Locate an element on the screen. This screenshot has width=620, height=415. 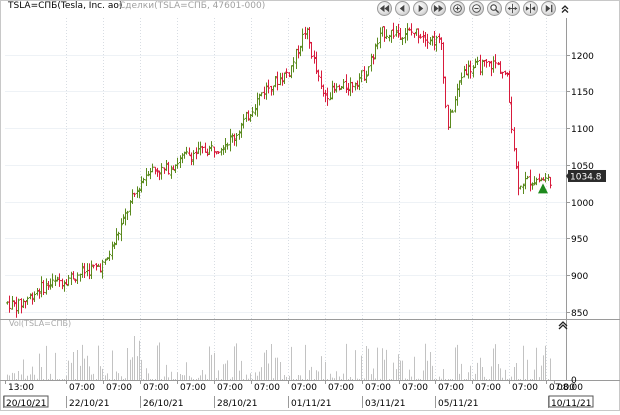
shrink-icon is located at coordinates (530, 8).